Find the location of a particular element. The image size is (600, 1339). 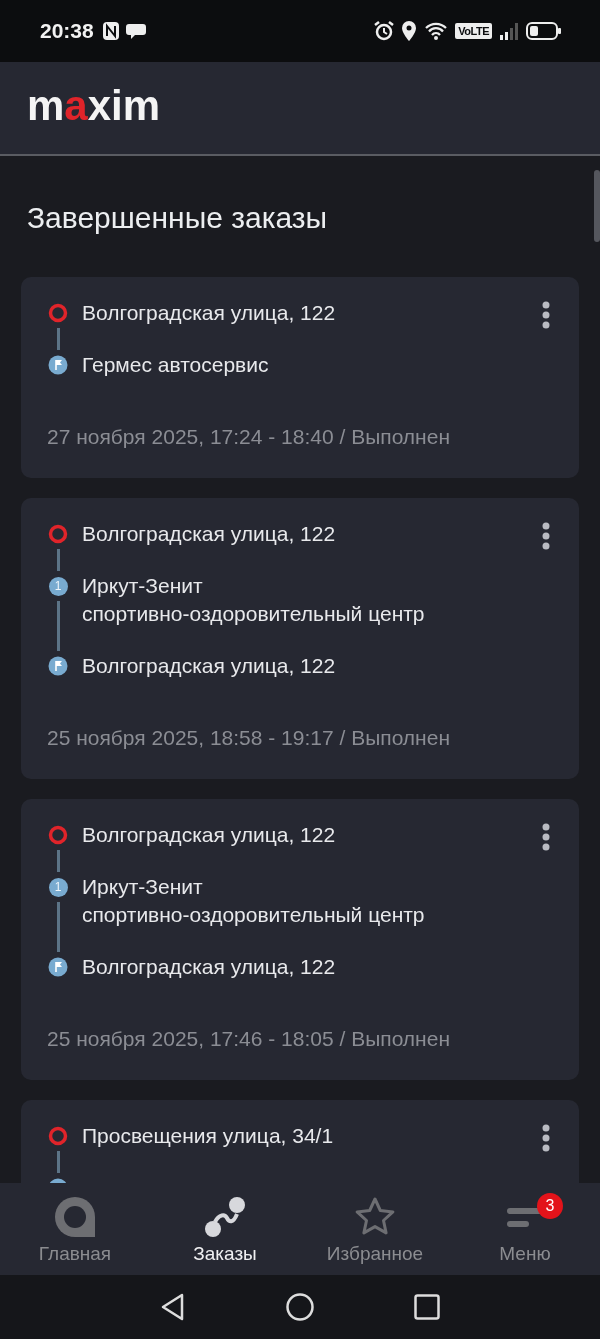

order-summary: 27 ноября 2025, 17:24 - 18:40 / Выполнен is located at coordinates (249, 437).